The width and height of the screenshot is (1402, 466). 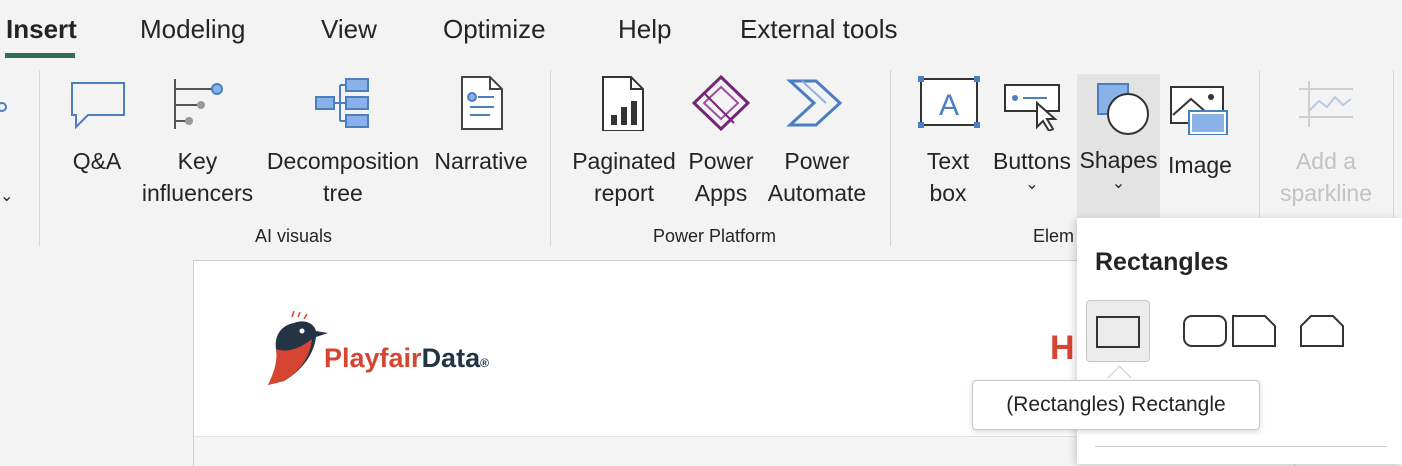 I want to click on tab-view: View, so click(x=349, y=29).